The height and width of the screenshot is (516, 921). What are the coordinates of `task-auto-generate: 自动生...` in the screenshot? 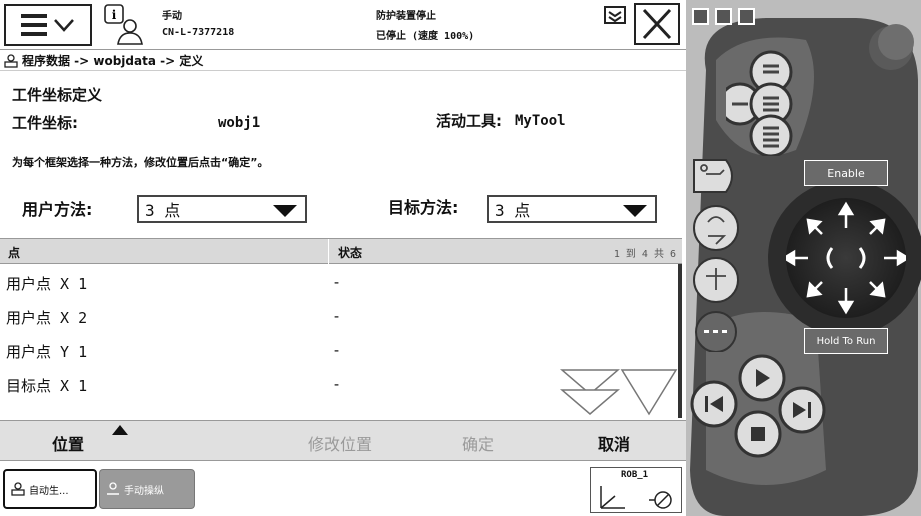 It's located at (50, 489).